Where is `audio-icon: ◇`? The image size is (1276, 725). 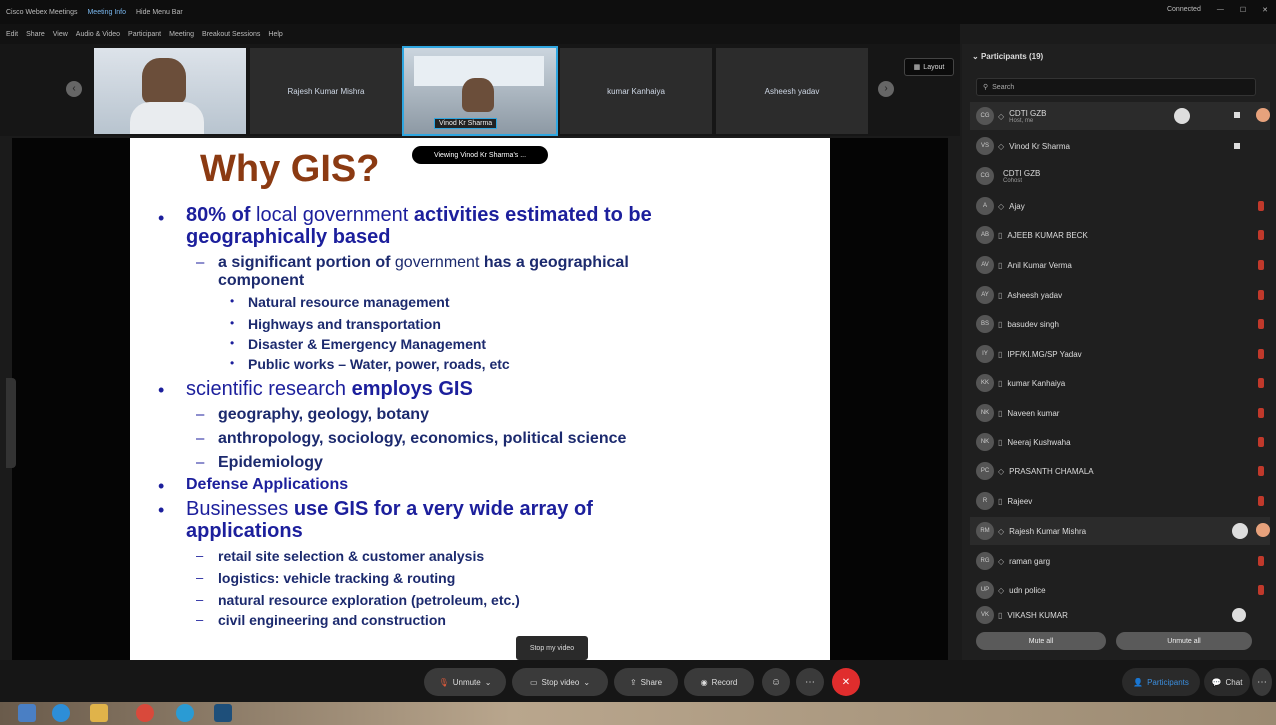 audio-icon: ◇ is located at coordinates (1001, 561).